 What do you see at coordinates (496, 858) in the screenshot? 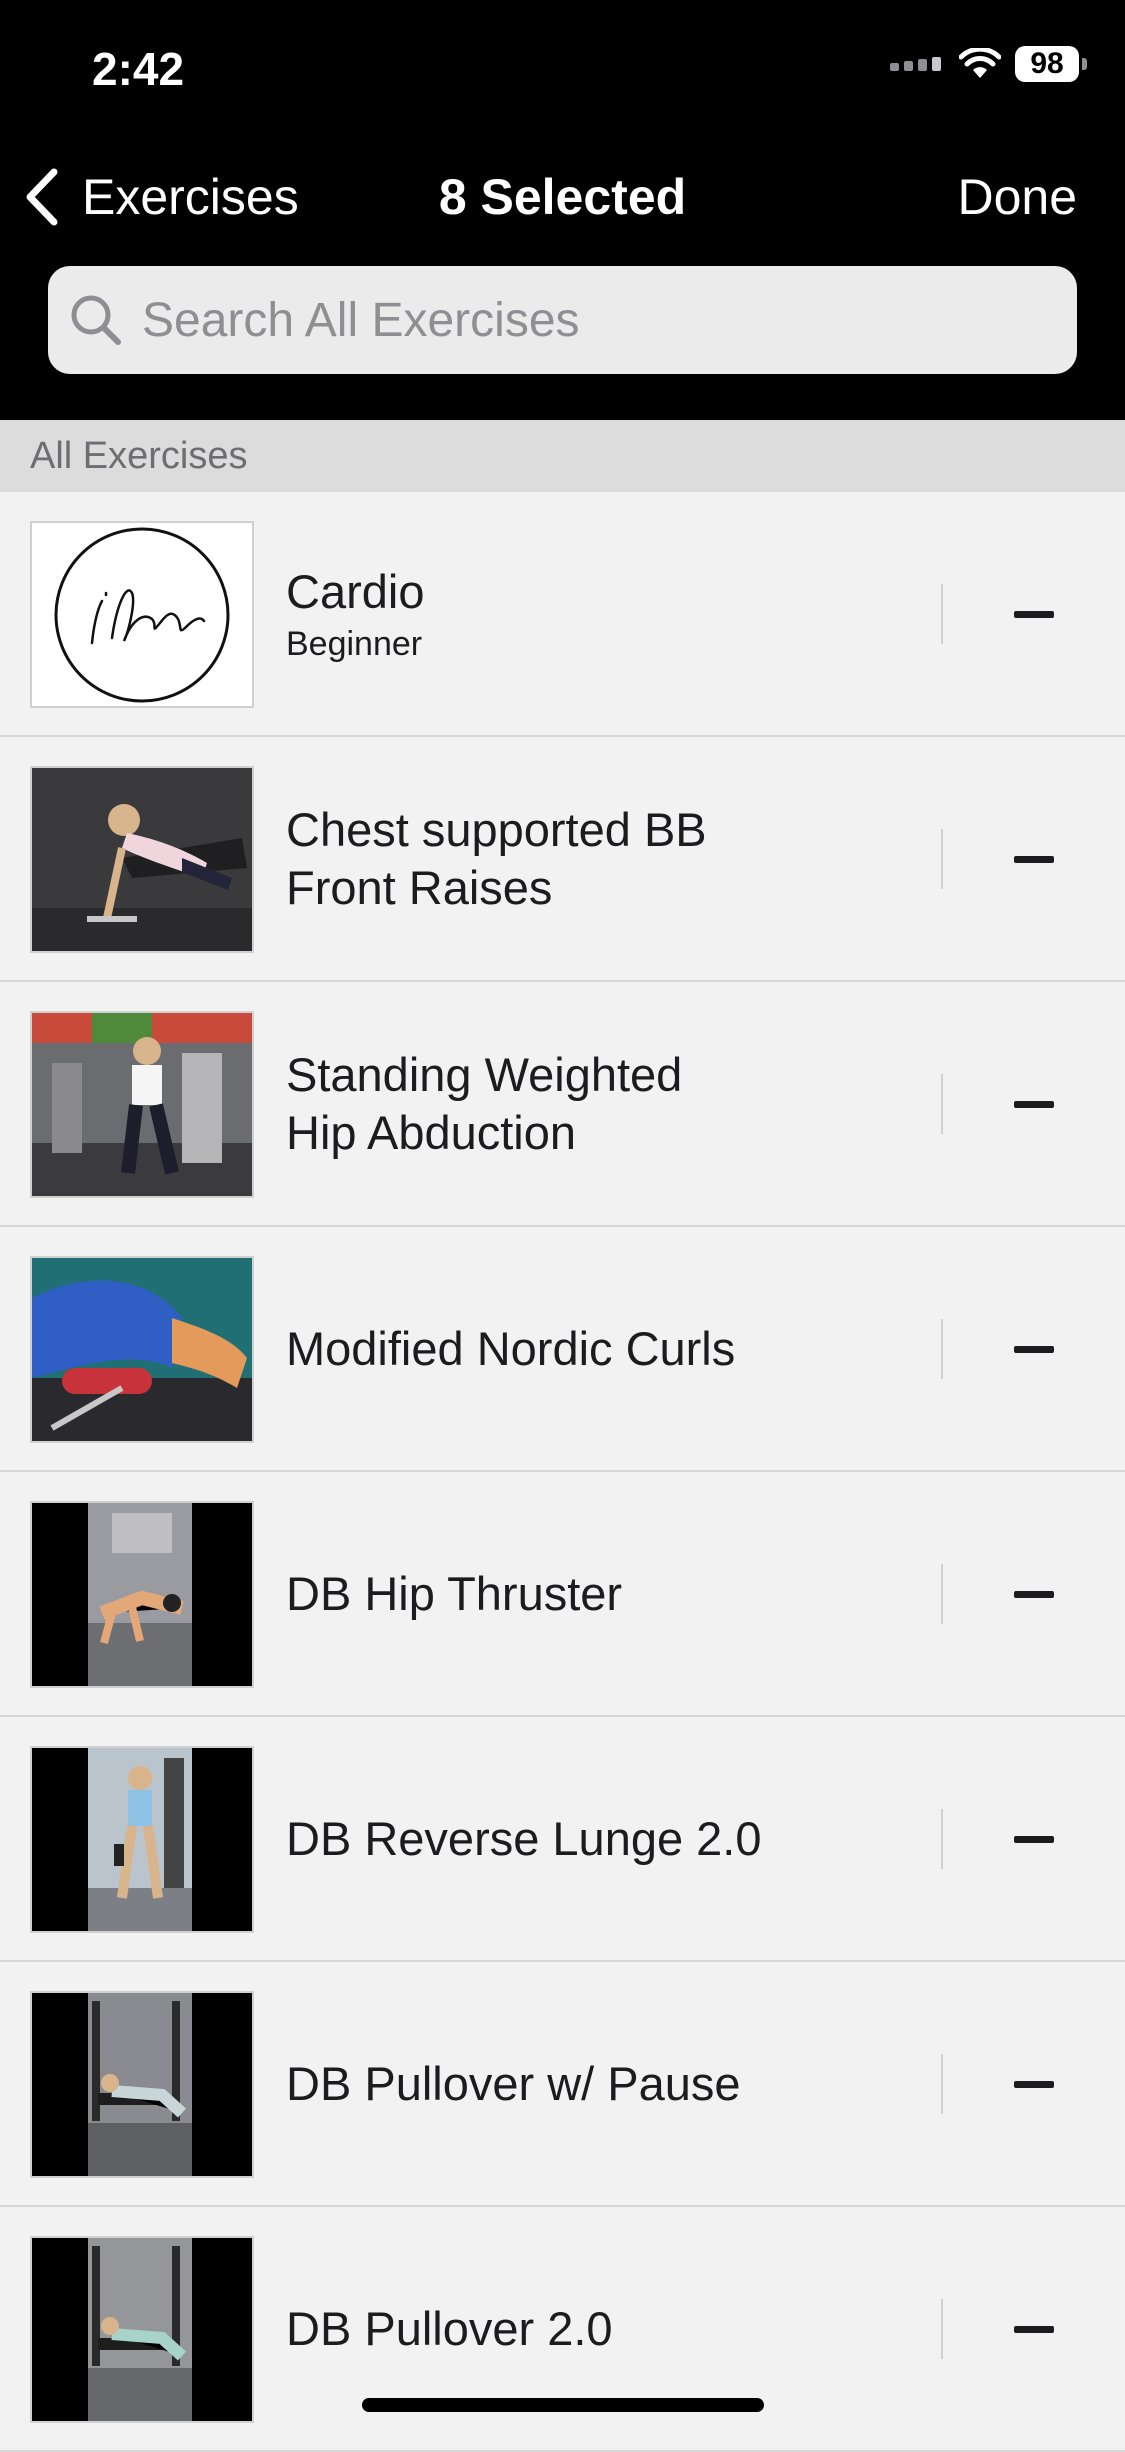
I see `exercise-title: Chest supported BB Front Raises` at bounding box center [496, 858].